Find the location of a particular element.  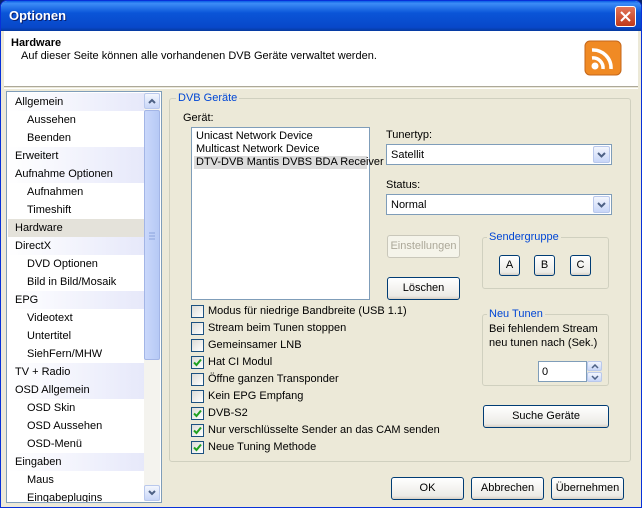

nav-item: Allgemein is located at coordinates (77, 102).